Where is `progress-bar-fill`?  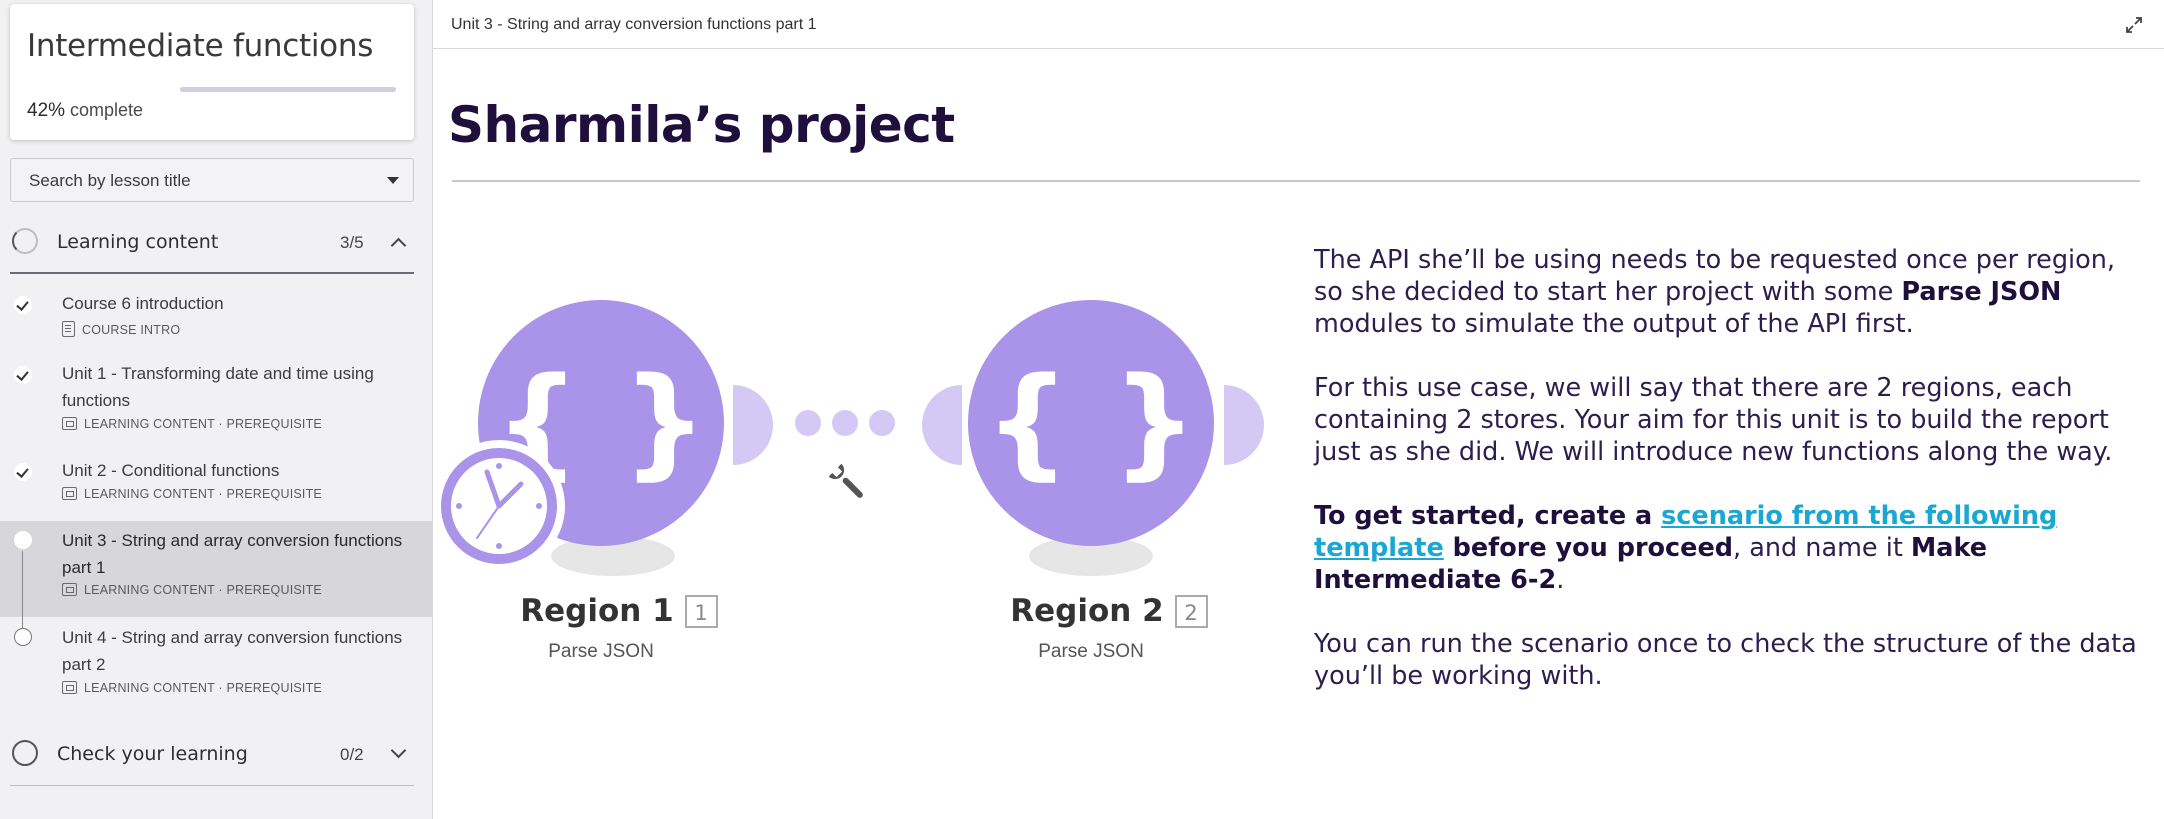
progress-bar-fill is located at coordinates (225, 89).